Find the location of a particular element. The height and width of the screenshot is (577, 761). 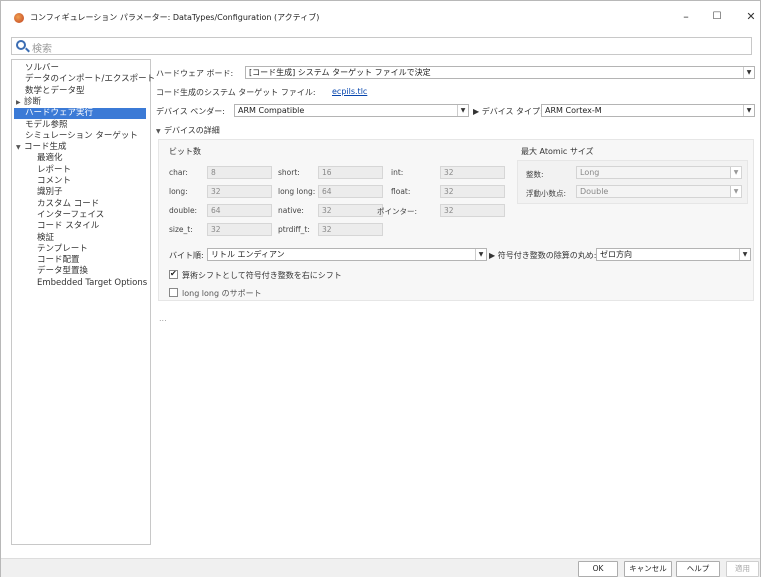

sidebar-item-label: レポート is located at coordinates (54, 169).